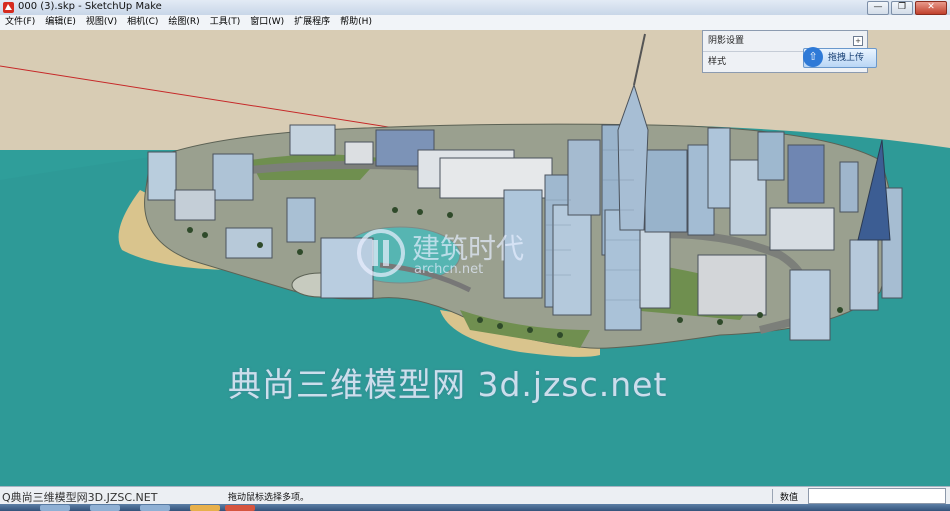  What do you see at coordinates (931, 8) in the screenshot?
I see `close-button: ✕` at bounding box center [931, 8].